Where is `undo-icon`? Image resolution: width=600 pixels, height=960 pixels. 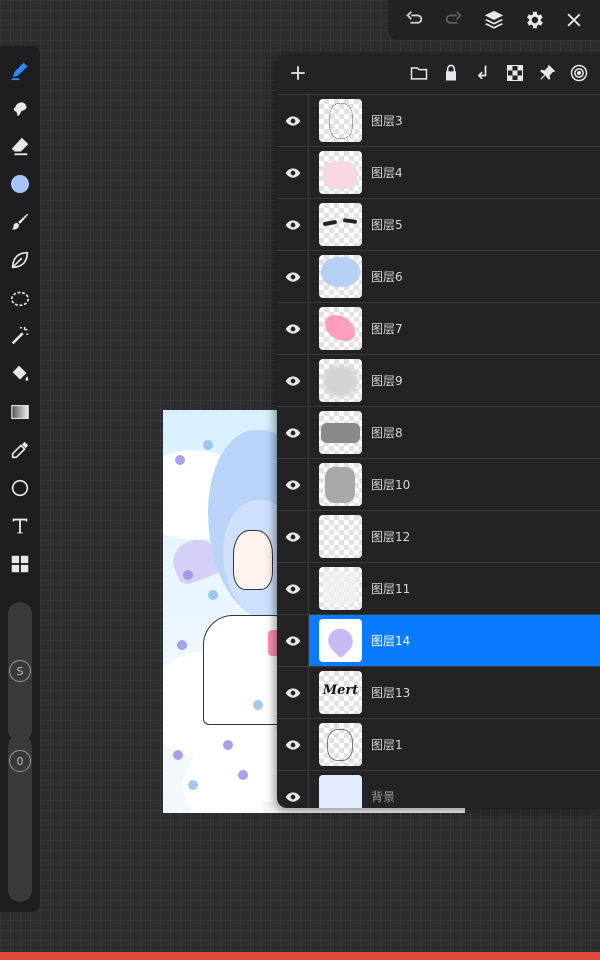
undo-icon is located at coordinates (414, 20).